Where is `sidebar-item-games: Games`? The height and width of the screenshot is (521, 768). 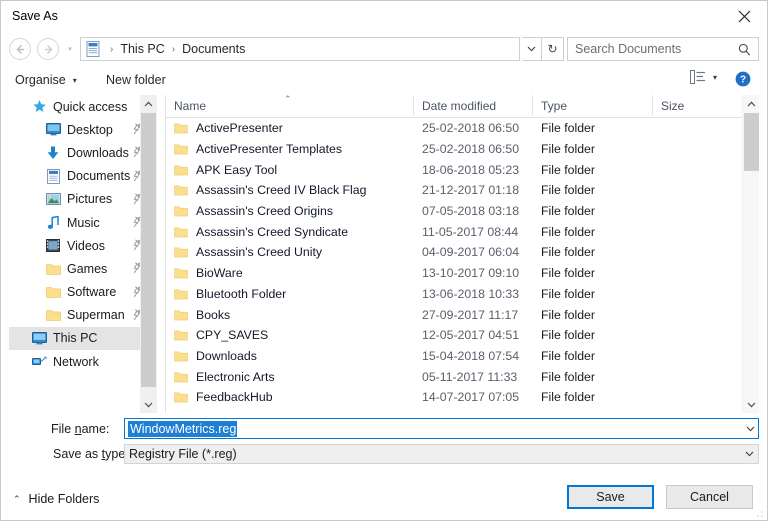 sidebar-item-games: Games is located at coordinates (83, 268).